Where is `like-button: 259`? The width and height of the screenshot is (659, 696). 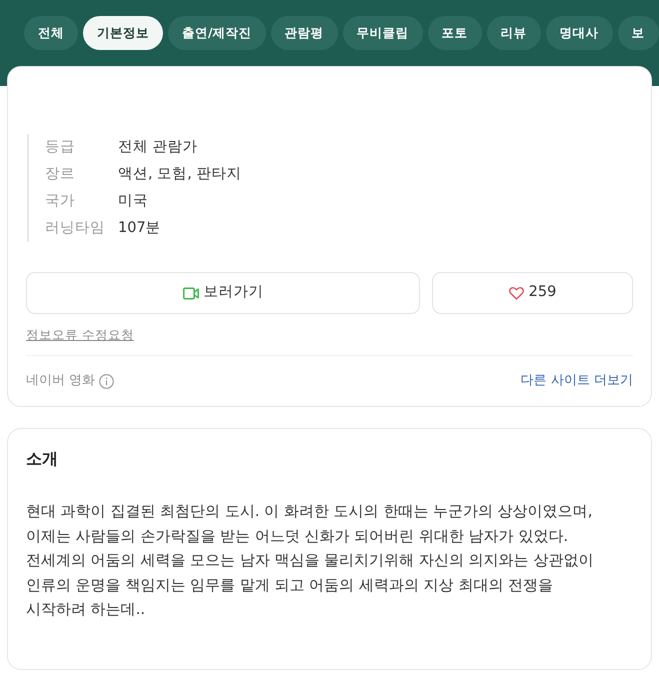 like-button: 259 is located at coordinates (532, 293).